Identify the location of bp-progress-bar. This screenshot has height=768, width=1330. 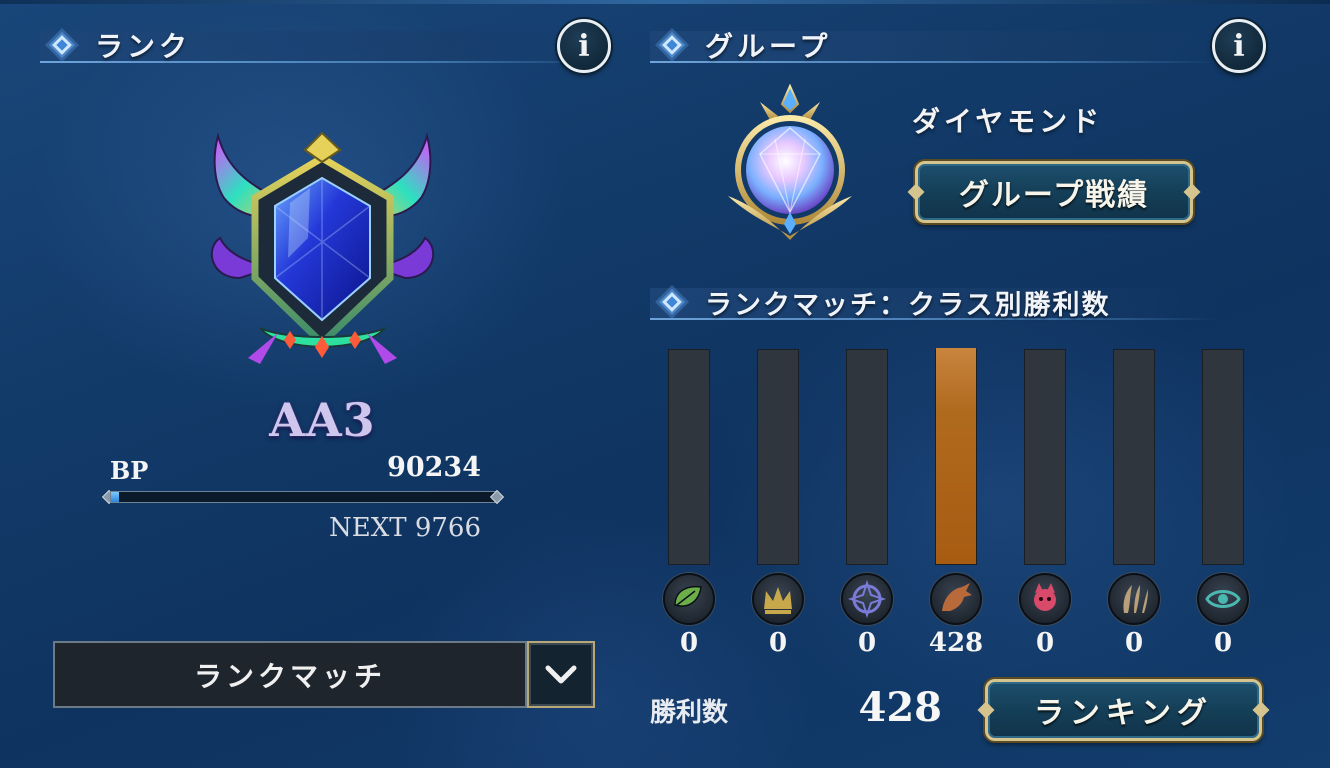
(303, 497).